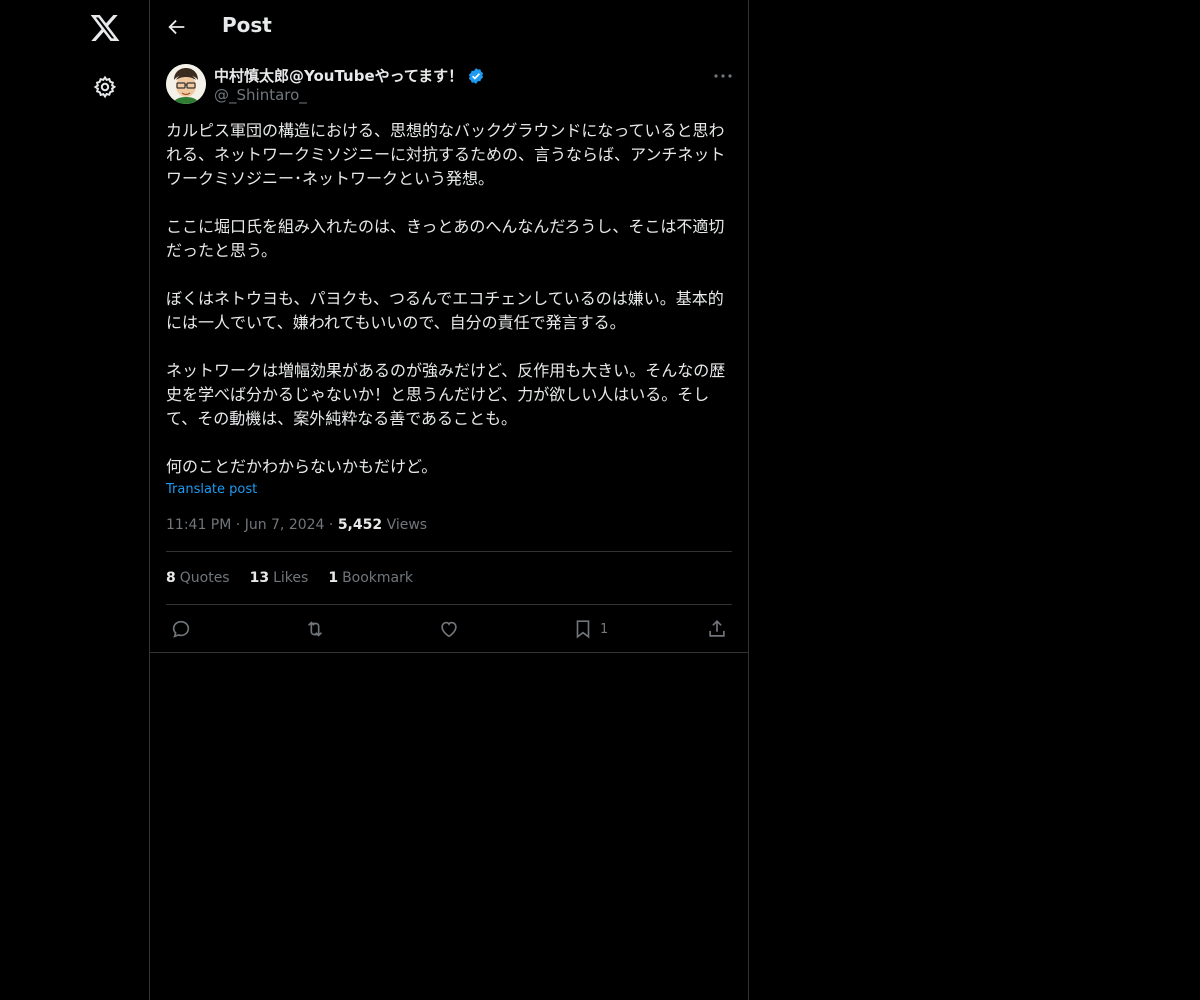 The height and width of the screenshot is (1000, 1200). I want to click on like-button, so click(449, 629).